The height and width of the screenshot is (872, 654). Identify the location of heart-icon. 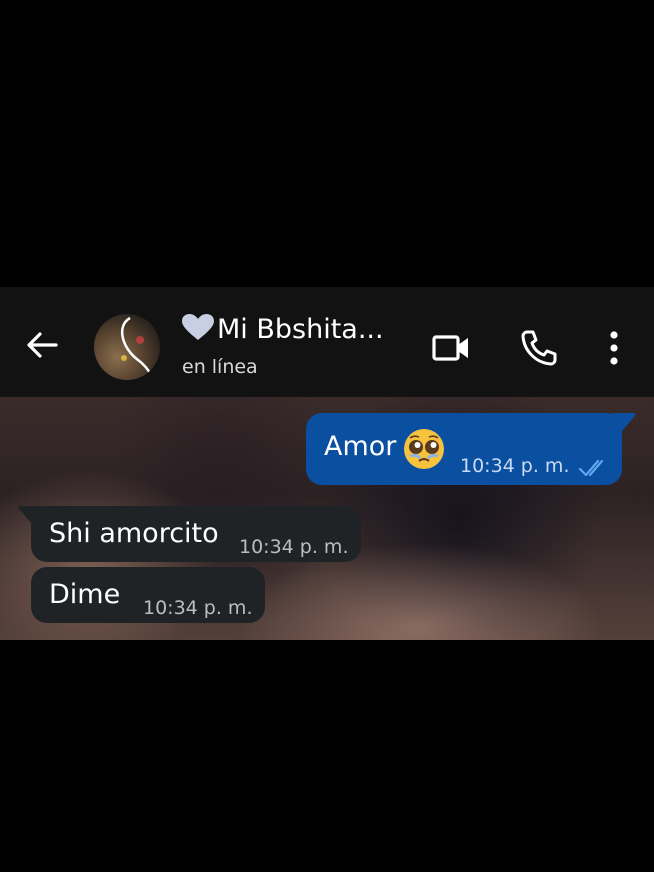
(198, 327).